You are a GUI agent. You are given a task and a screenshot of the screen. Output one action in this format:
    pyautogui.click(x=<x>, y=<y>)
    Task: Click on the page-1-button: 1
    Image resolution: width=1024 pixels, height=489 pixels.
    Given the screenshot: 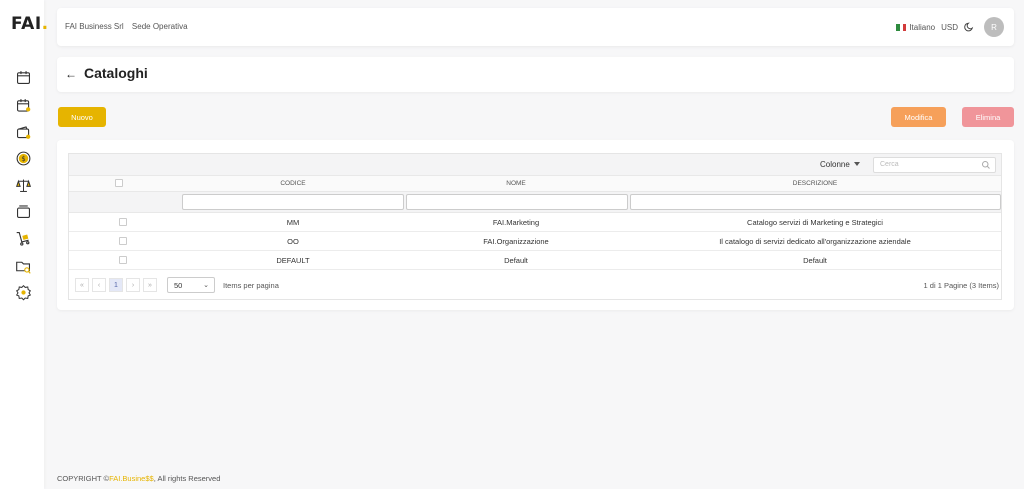 What is the action you would take?
    pyautogui.click(x=116, y=285)
    